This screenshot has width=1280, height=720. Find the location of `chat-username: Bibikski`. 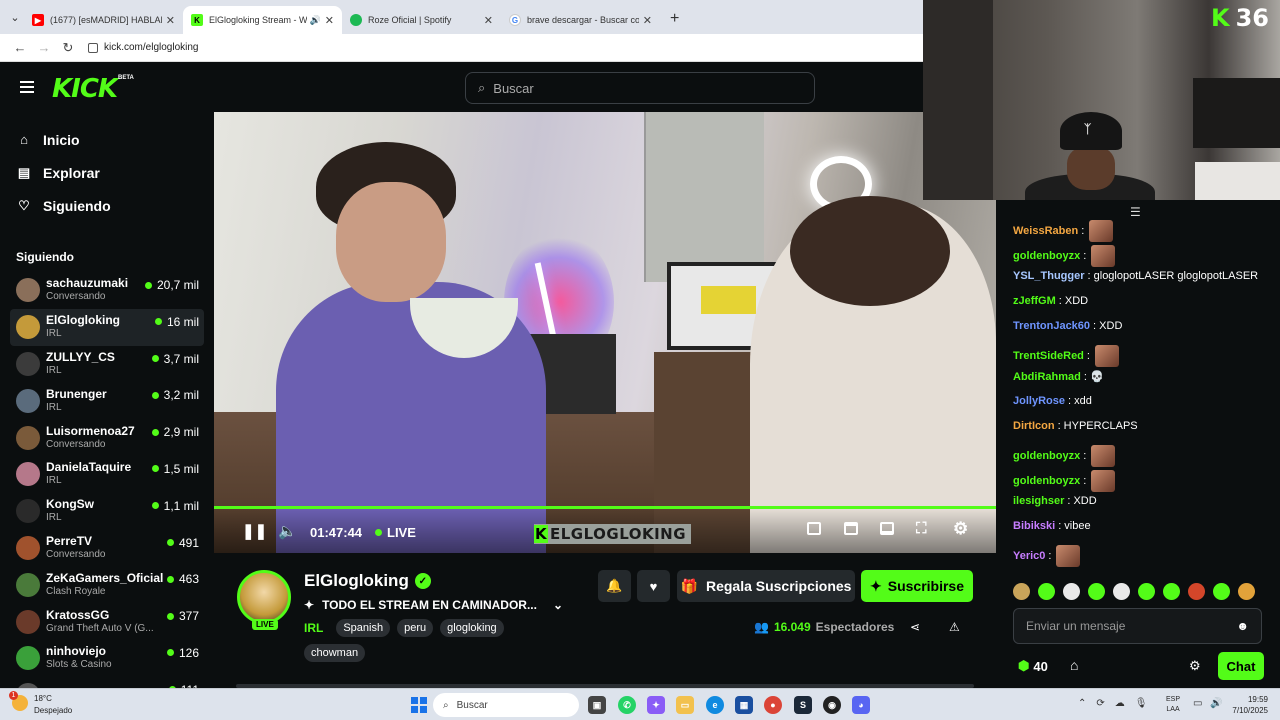

chat-username: Bibikski is located at coordinates (1034, 526).